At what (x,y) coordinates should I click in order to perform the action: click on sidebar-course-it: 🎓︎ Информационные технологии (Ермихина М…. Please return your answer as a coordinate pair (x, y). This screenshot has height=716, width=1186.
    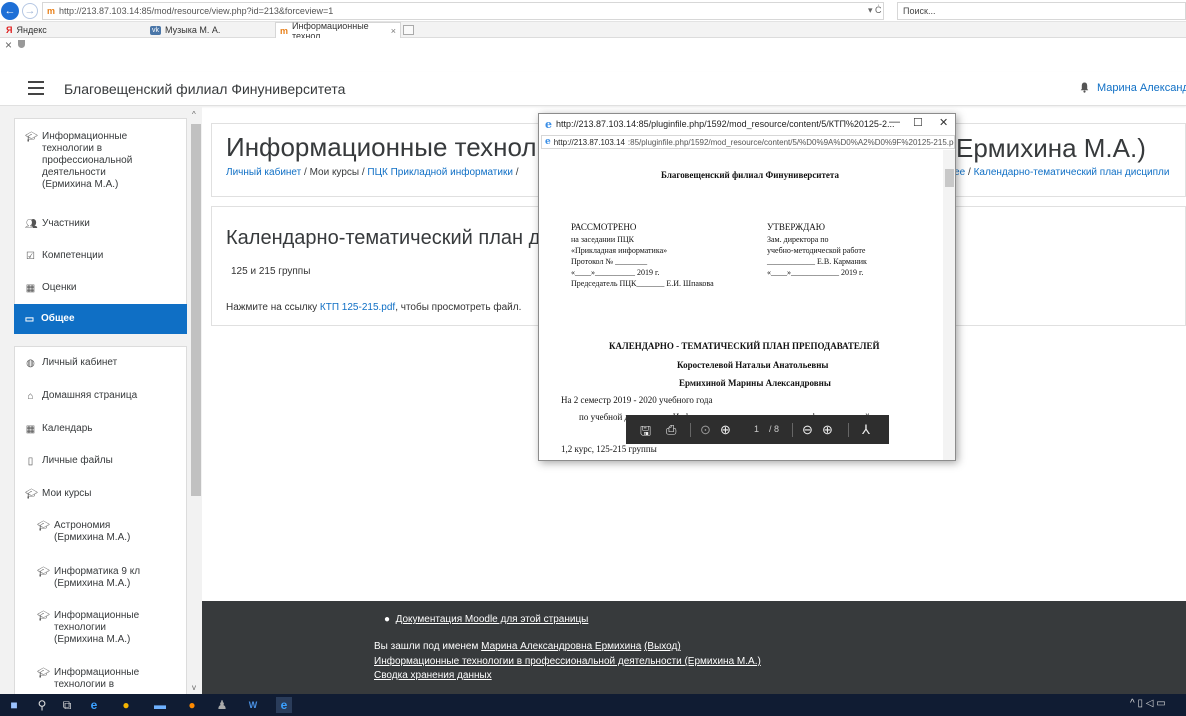
    Looking at the image, I should click on (82, 628).